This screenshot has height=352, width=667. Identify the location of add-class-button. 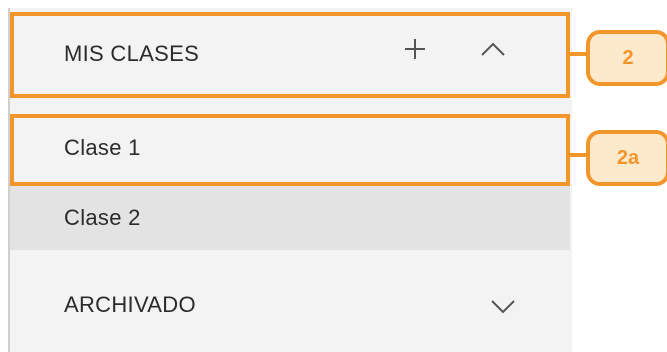
(415, 49).